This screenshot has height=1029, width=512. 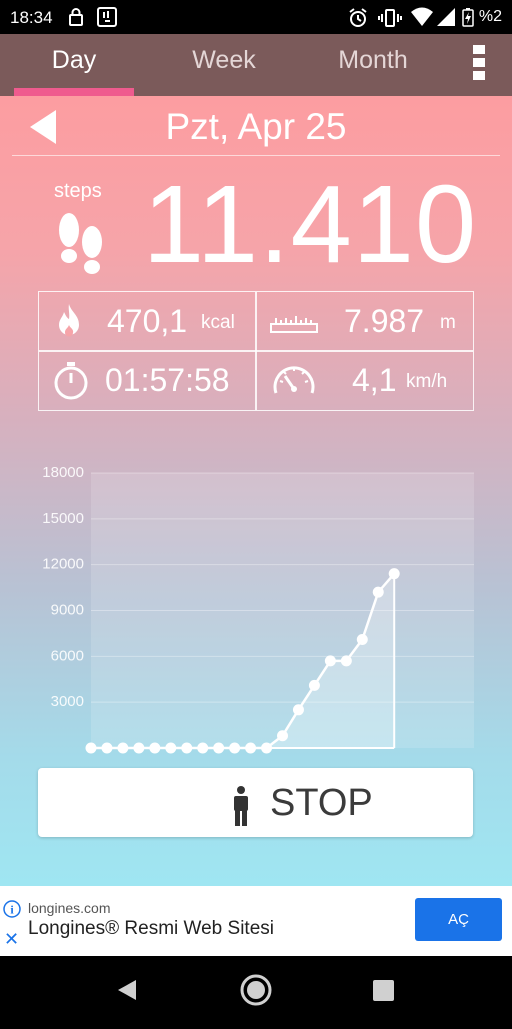 What do you see at coordinates (458, 919) in the screenshot?
I see `ad-open-button: AÇ` at bounding box center [458, 919].